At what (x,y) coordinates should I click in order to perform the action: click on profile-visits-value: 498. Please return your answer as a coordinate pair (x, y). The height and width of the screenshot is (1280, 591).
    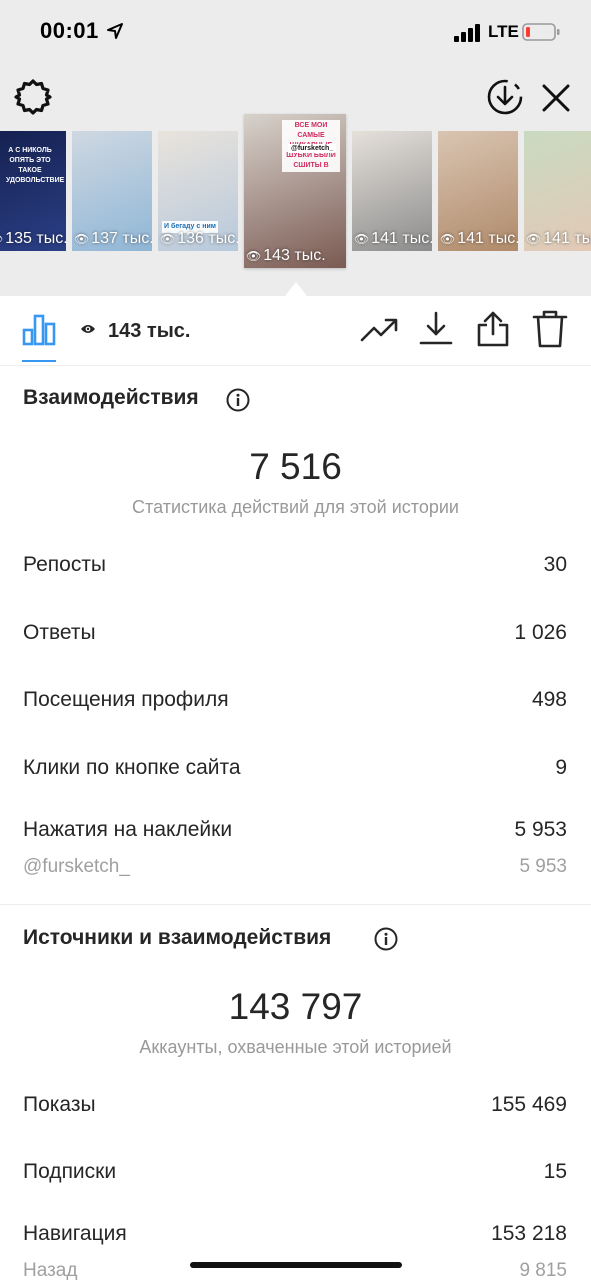
    Looking at the image, I should click on (549, 699).